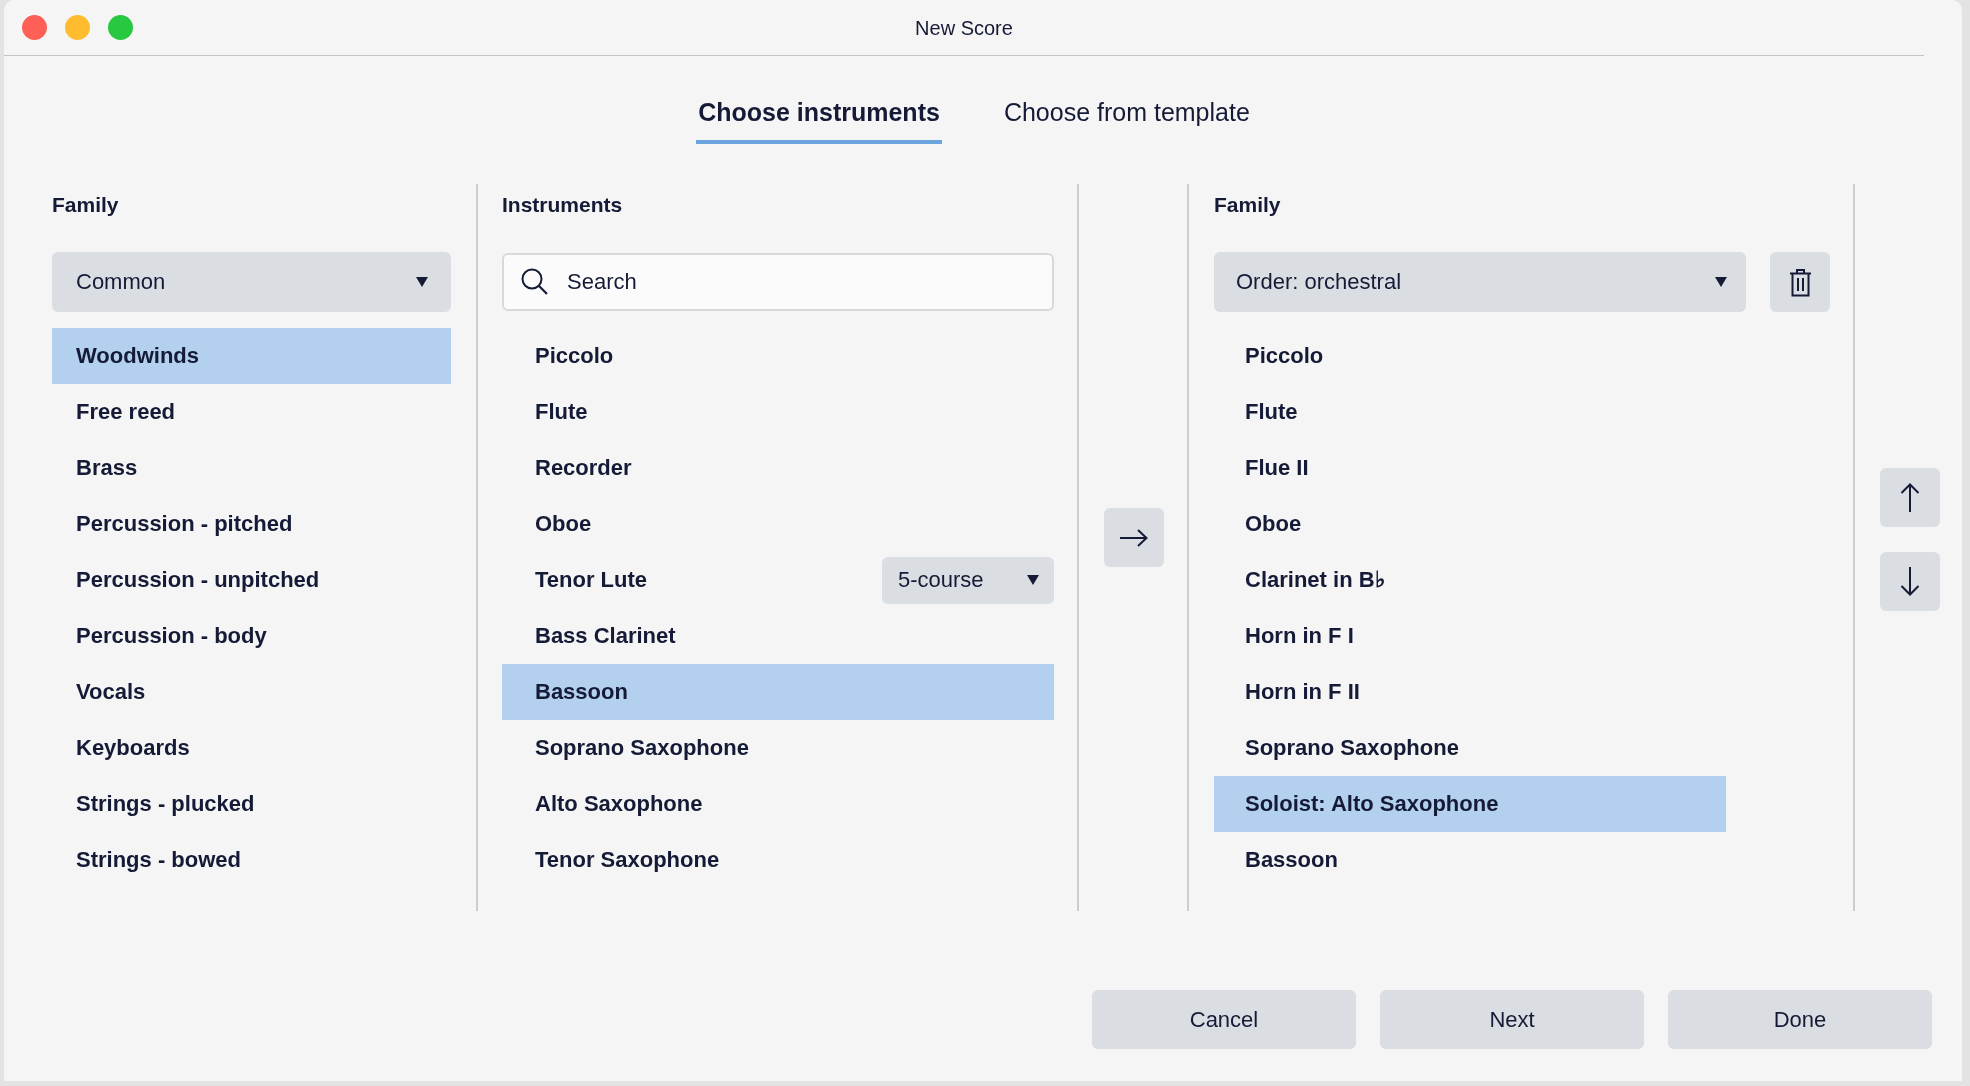 The width and height of the screenshot is (1970, 1086). Describe the element at coordinates (251, 282) in the screenshot. I see `family-dropdown: Common` at that location.